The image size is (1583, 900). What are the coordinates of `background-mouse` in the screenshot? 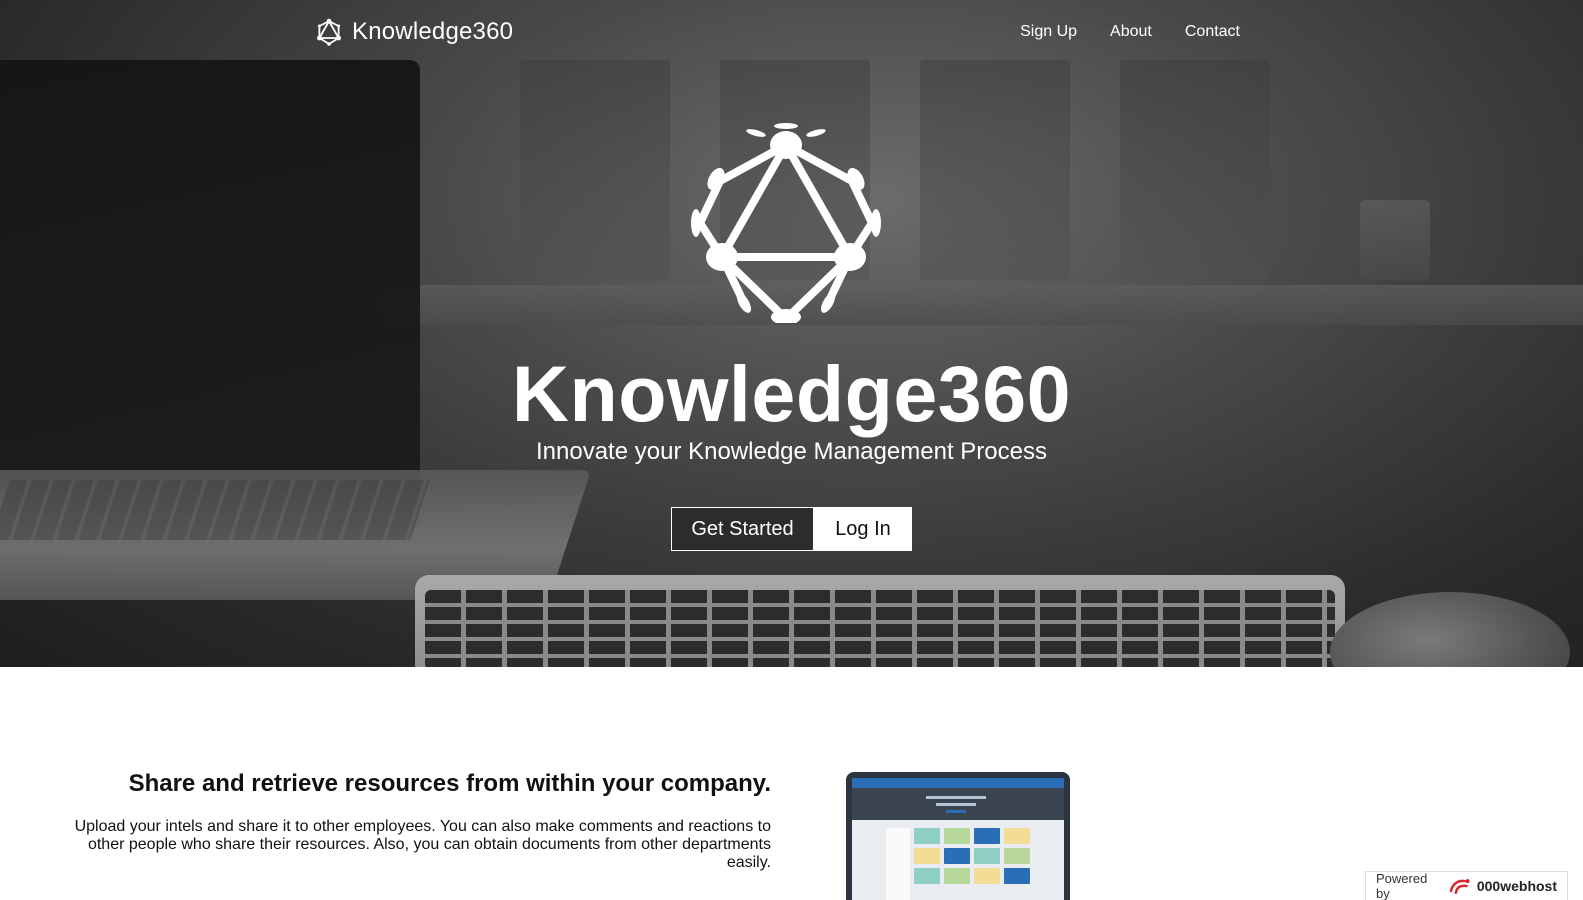 It's located at (1450, 629).